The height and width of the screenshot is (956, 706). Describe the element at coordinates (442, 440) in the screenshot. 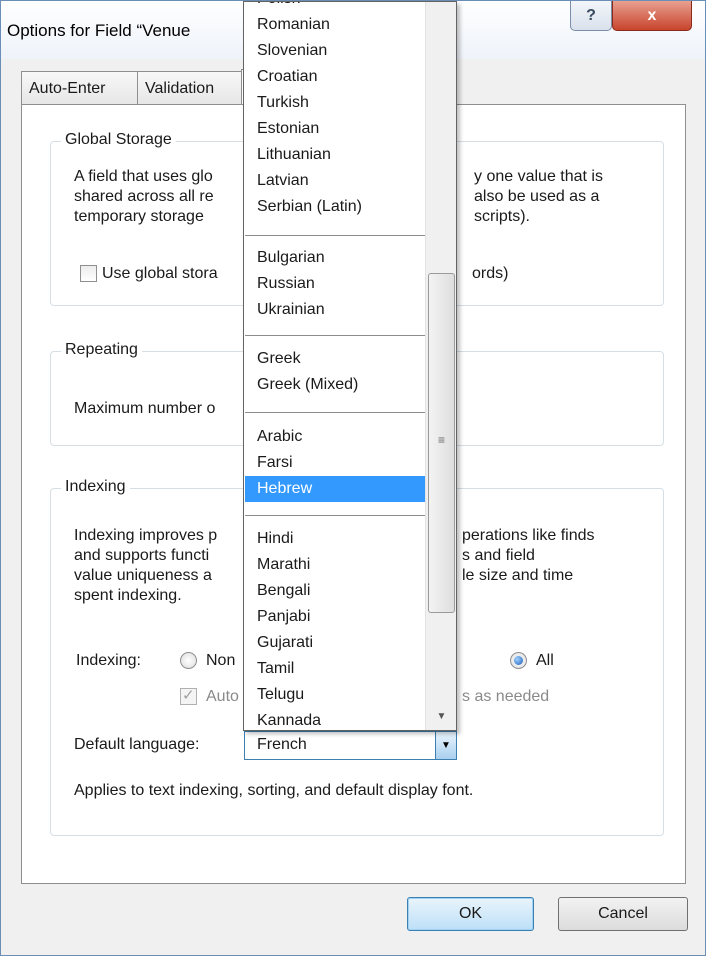

I see `scroll-grip-icon: ≡` at that location.